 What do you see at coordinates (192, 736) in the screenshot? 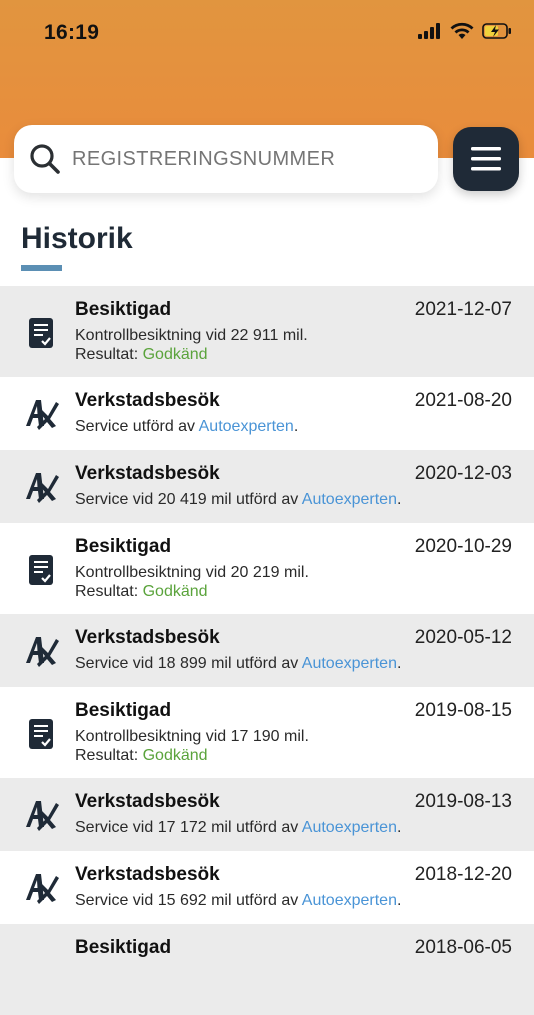
I see `item-description: Kontrollbesiktning vid 17 190 mil.` at bounding box center [192, 736].